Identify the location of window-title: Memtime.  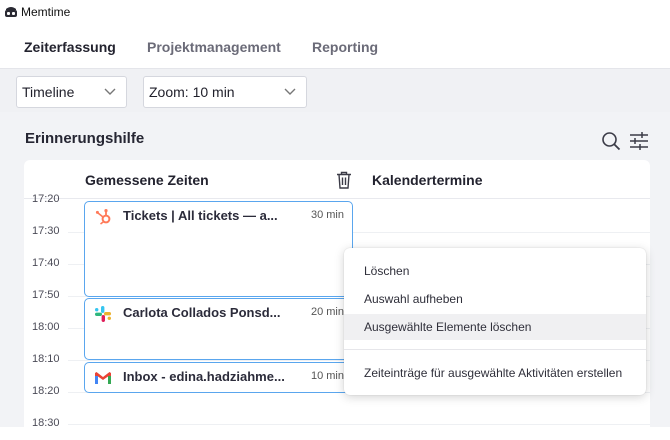
(46, 12).